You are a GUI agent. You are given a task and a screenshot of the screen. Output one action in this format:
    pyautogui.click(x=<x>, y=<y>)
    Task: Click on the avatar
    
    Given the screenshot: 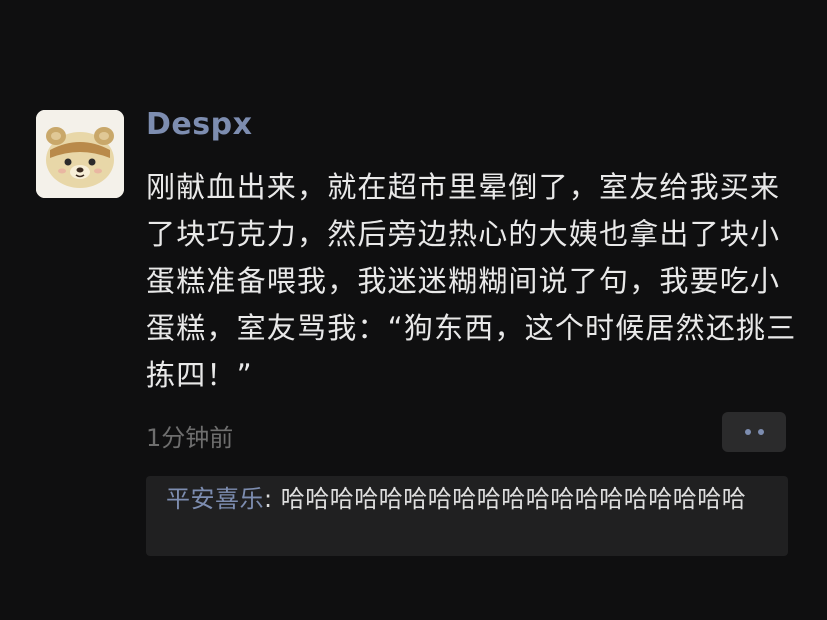 What is the action you would take?
    pyautogui.click(x=80, y=154)
    